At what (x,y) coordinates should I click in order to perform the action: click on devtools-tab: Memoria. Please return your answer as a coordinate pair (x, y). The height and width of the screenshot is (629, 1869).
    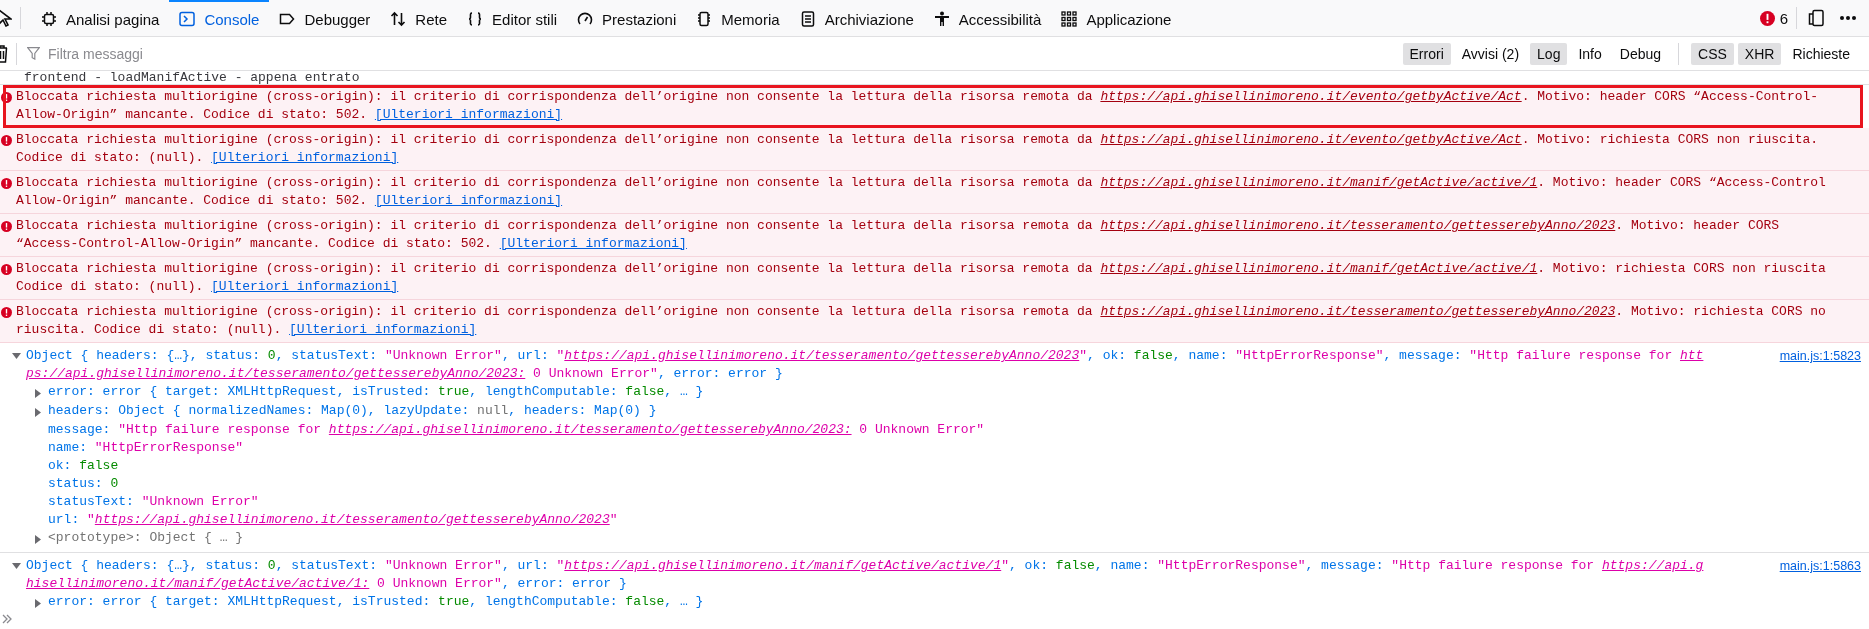
    Looking at the image, I should click on (738, 18).